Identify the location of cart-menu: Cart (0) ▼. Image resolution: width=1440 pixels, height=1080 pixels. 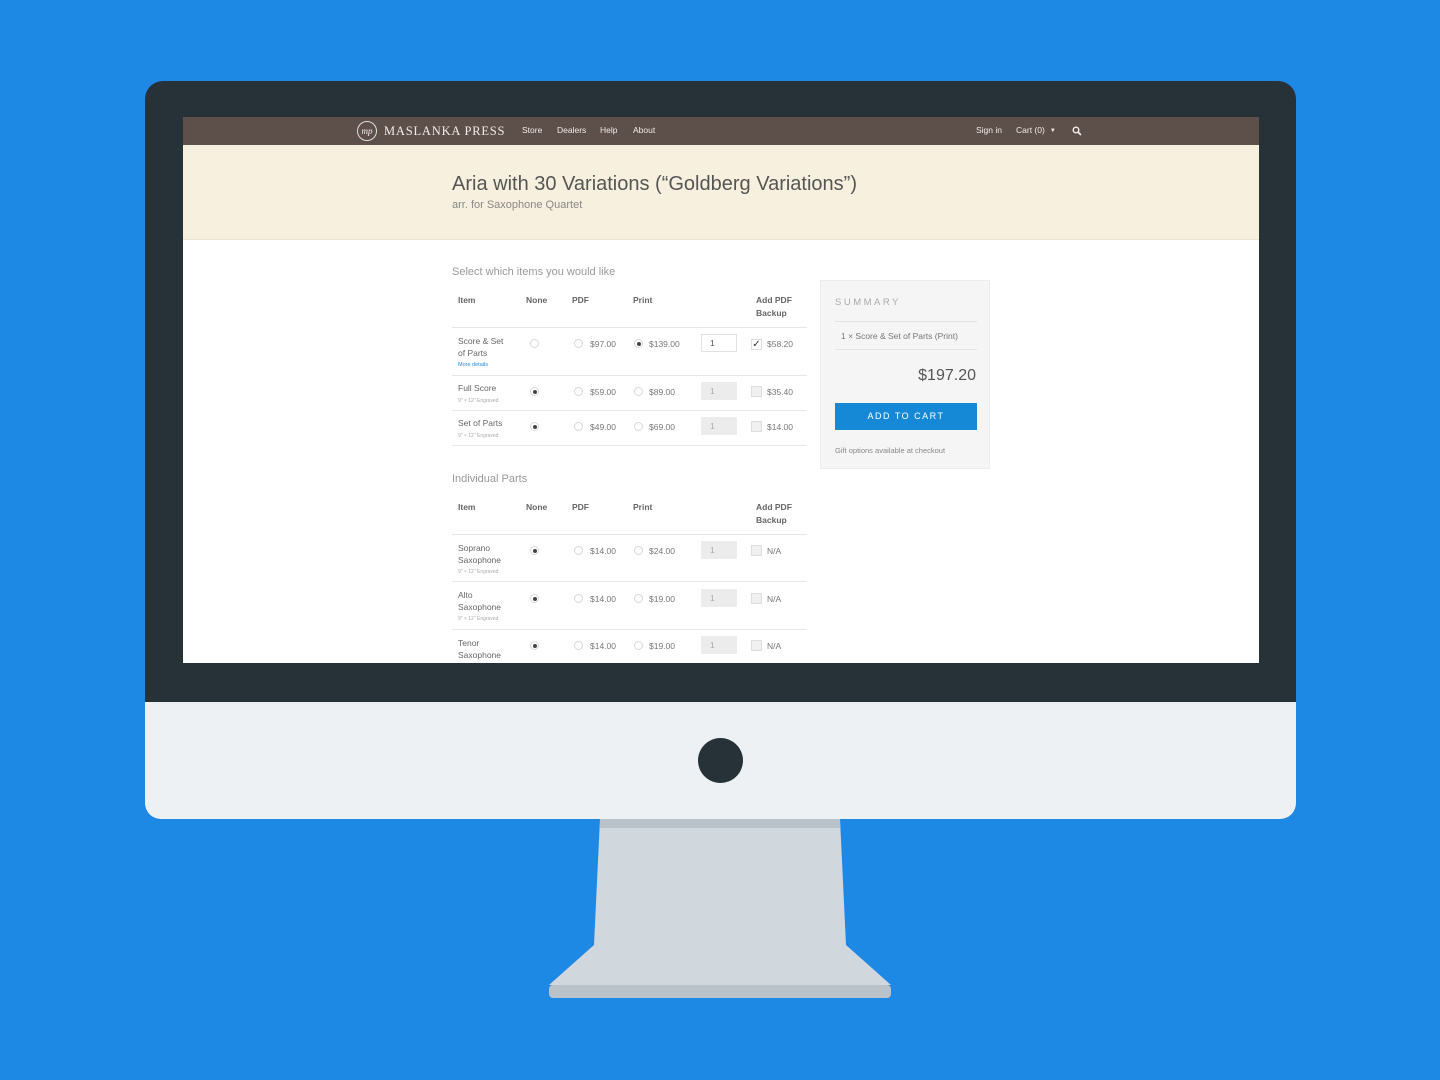
(1036, 130).